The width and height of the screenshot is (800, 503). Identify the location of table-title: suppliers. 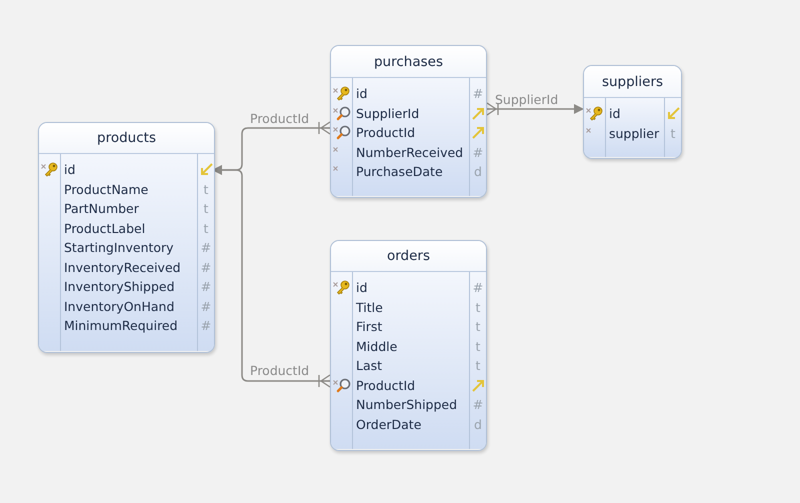
(633, 82).